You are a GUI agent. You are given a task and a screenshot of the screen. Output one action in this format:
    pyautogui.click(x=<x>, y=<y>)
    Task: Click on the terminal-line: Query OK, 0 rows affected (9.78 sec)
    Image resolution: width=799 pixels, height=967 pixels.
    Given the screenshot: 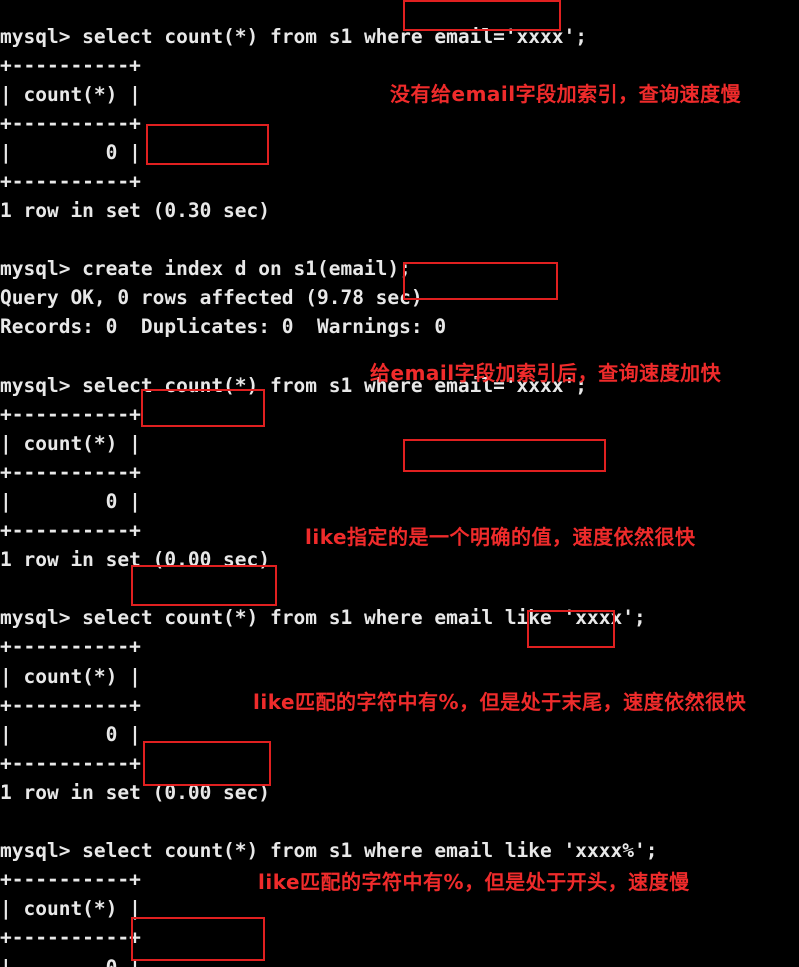 What is the action you would take?
    pyautogui.click(x=211, y=298)
    